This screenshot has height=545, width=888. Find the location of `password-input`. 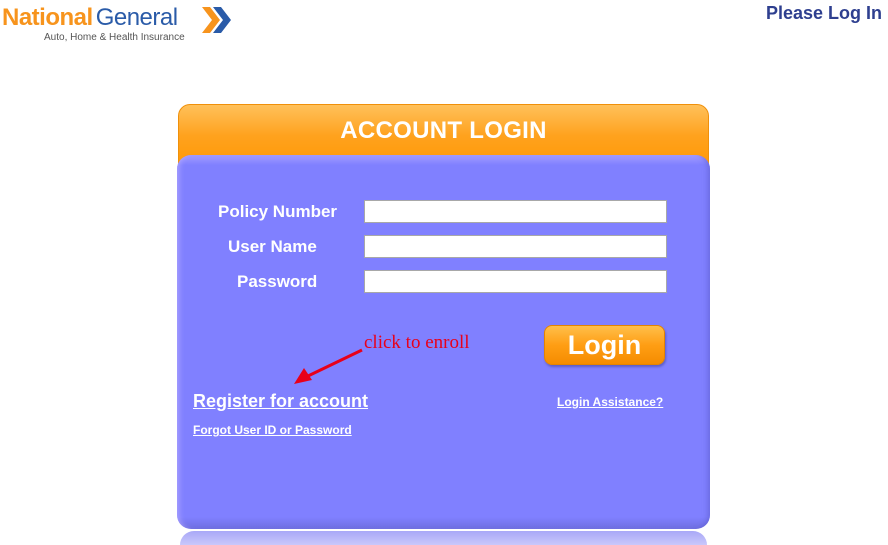

password-input is located at coordinates (515, 281).